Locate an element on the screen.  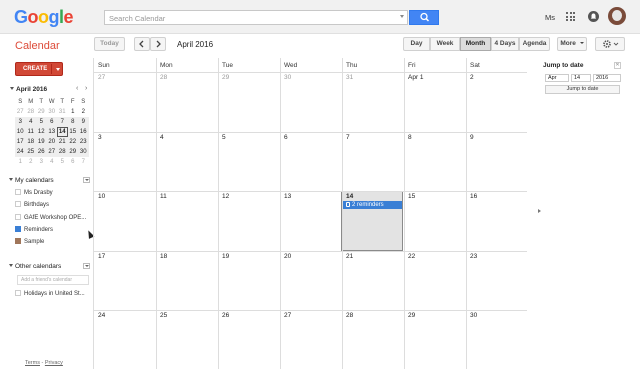
mini-calendar-day: 15 is located at coordinates (72, 132).